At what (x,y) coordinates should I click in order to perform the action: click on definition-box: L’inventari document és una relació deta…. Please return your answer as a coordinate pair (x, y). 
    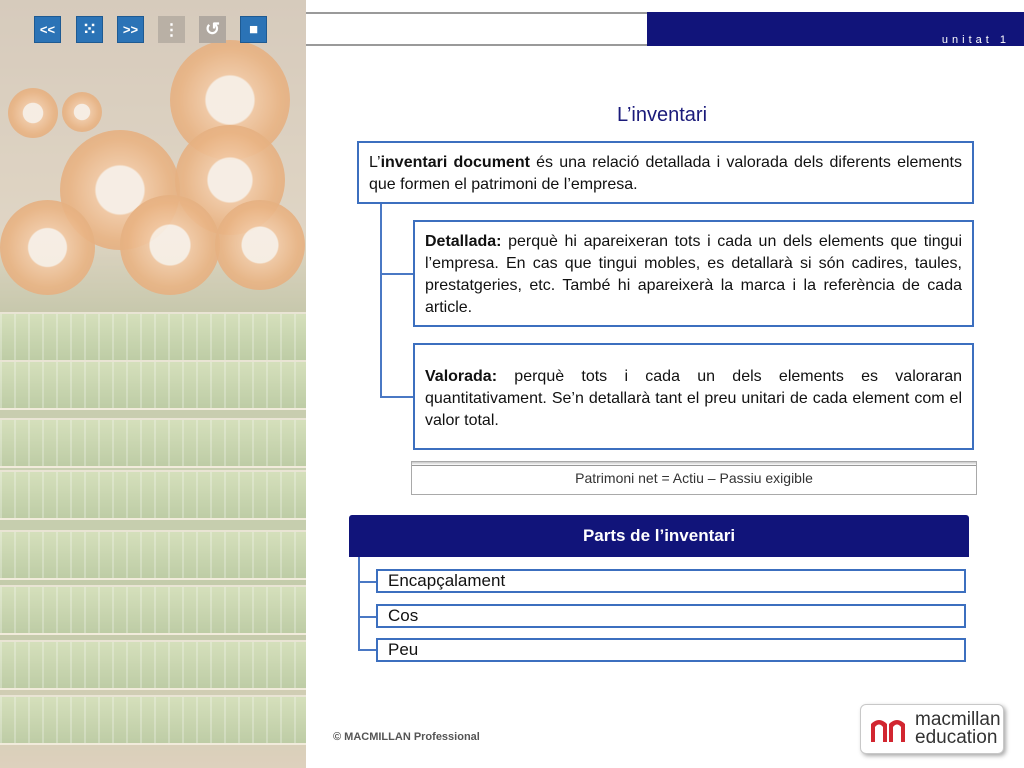
    Looking at the image, I should click on (665, 172).